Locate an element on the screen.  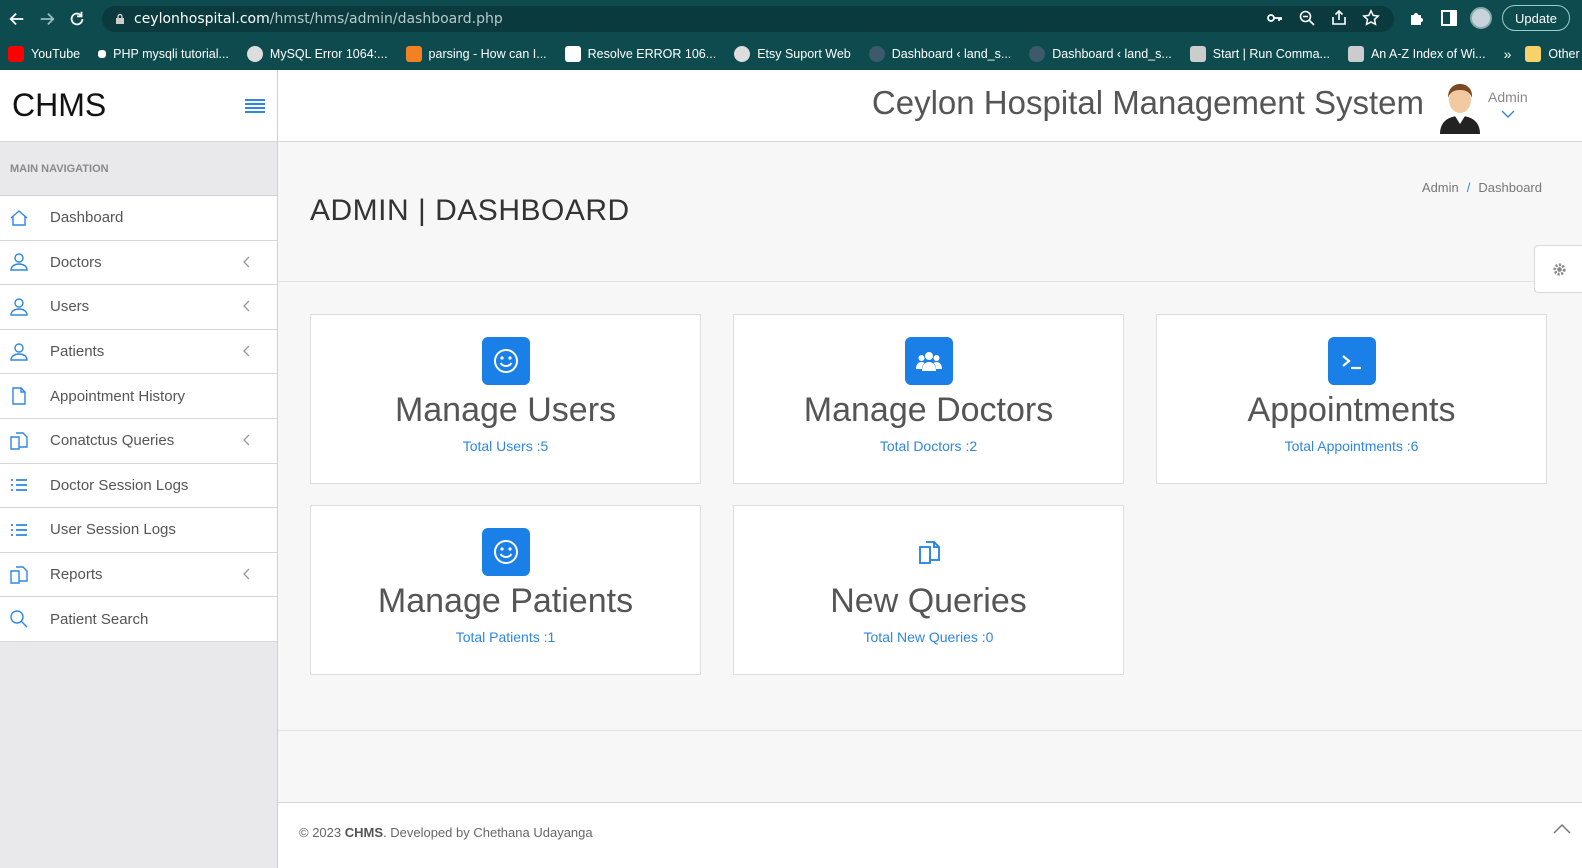
sidebar-item-label: Users is located at coordinates (70, 307).